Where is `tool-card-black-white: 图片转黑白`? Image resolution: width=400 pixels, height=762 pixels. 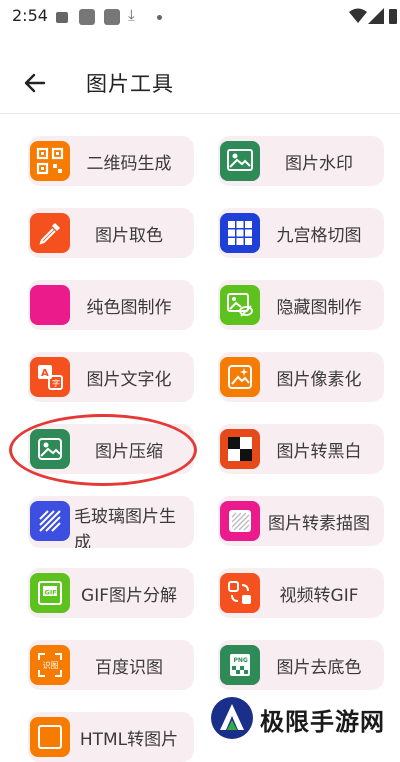
tool-card-black-white: 图片转黑白 is located at coordinates (301, 449).